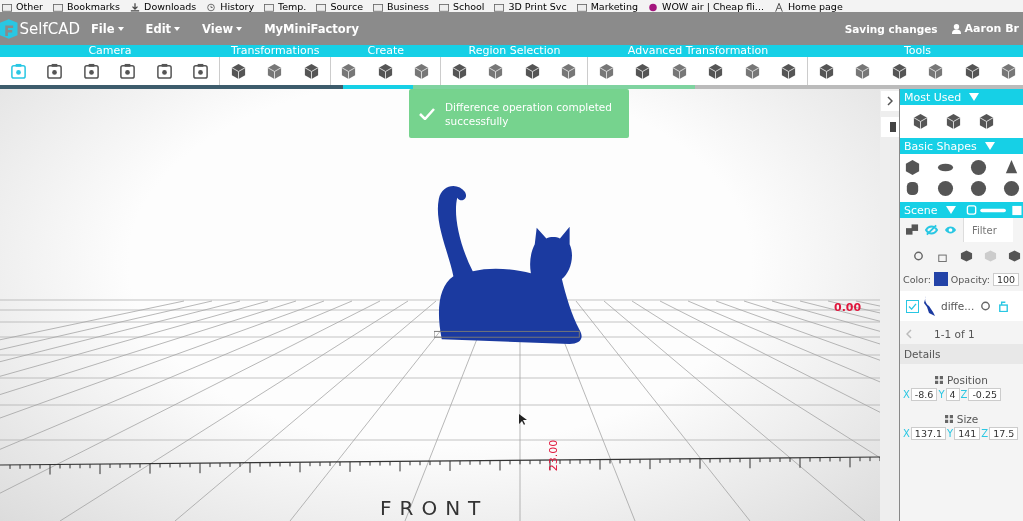  What do you see at coordinates (940, 146) in the screenshot?
I see `section-title: Basic Shapes` at bounding box center [940, 146].